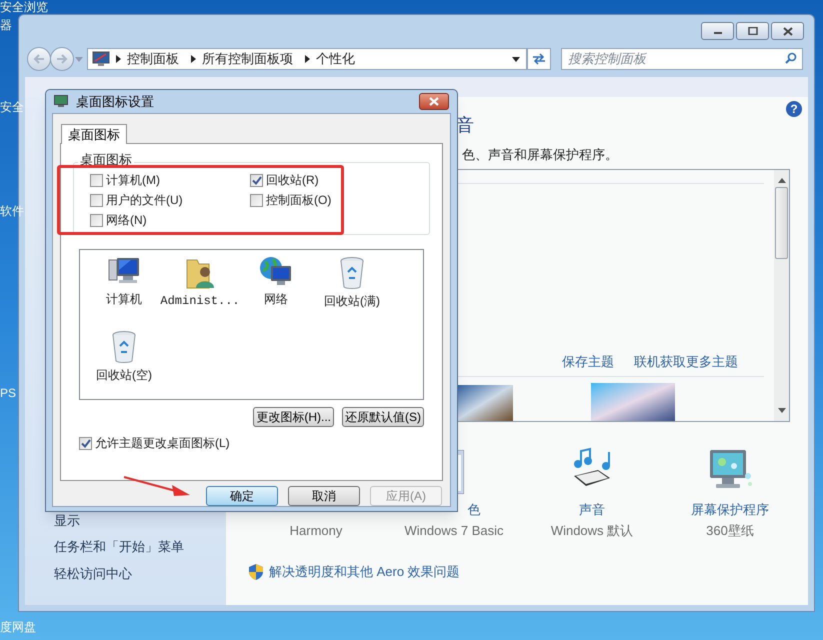 Image resolution: width=823 pixels, height=640 pixels. What do you see at coordinates (124, 375) in the screenshot?
I see `icon-label: 回收站(空)` at bounding box center [124, 375].